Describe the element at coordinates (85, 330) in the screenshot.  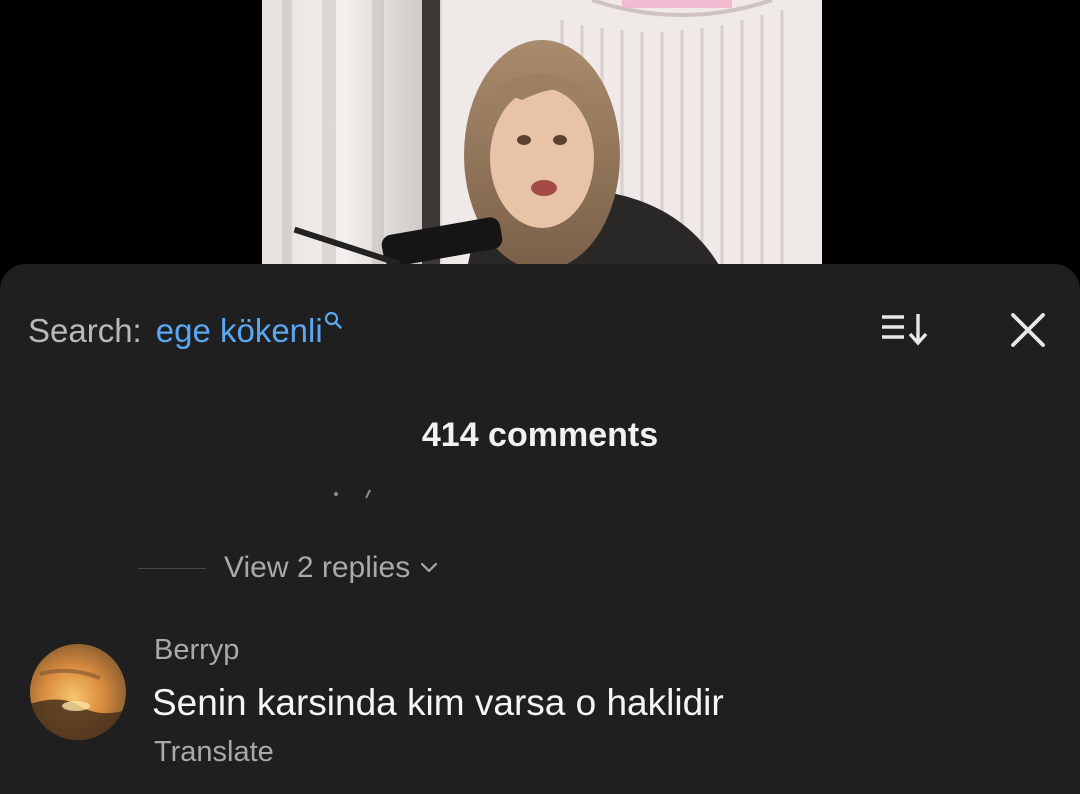
I see `search-label: Search:` at that location.